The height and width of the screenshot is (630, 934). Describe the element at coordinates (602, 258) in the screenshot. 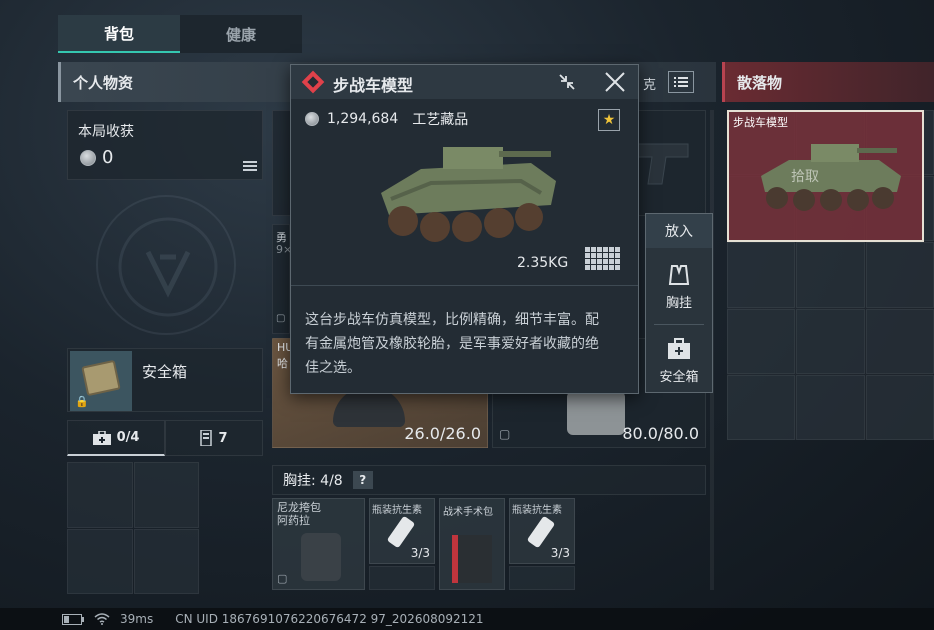

I see `size-grid-icon` at that location.